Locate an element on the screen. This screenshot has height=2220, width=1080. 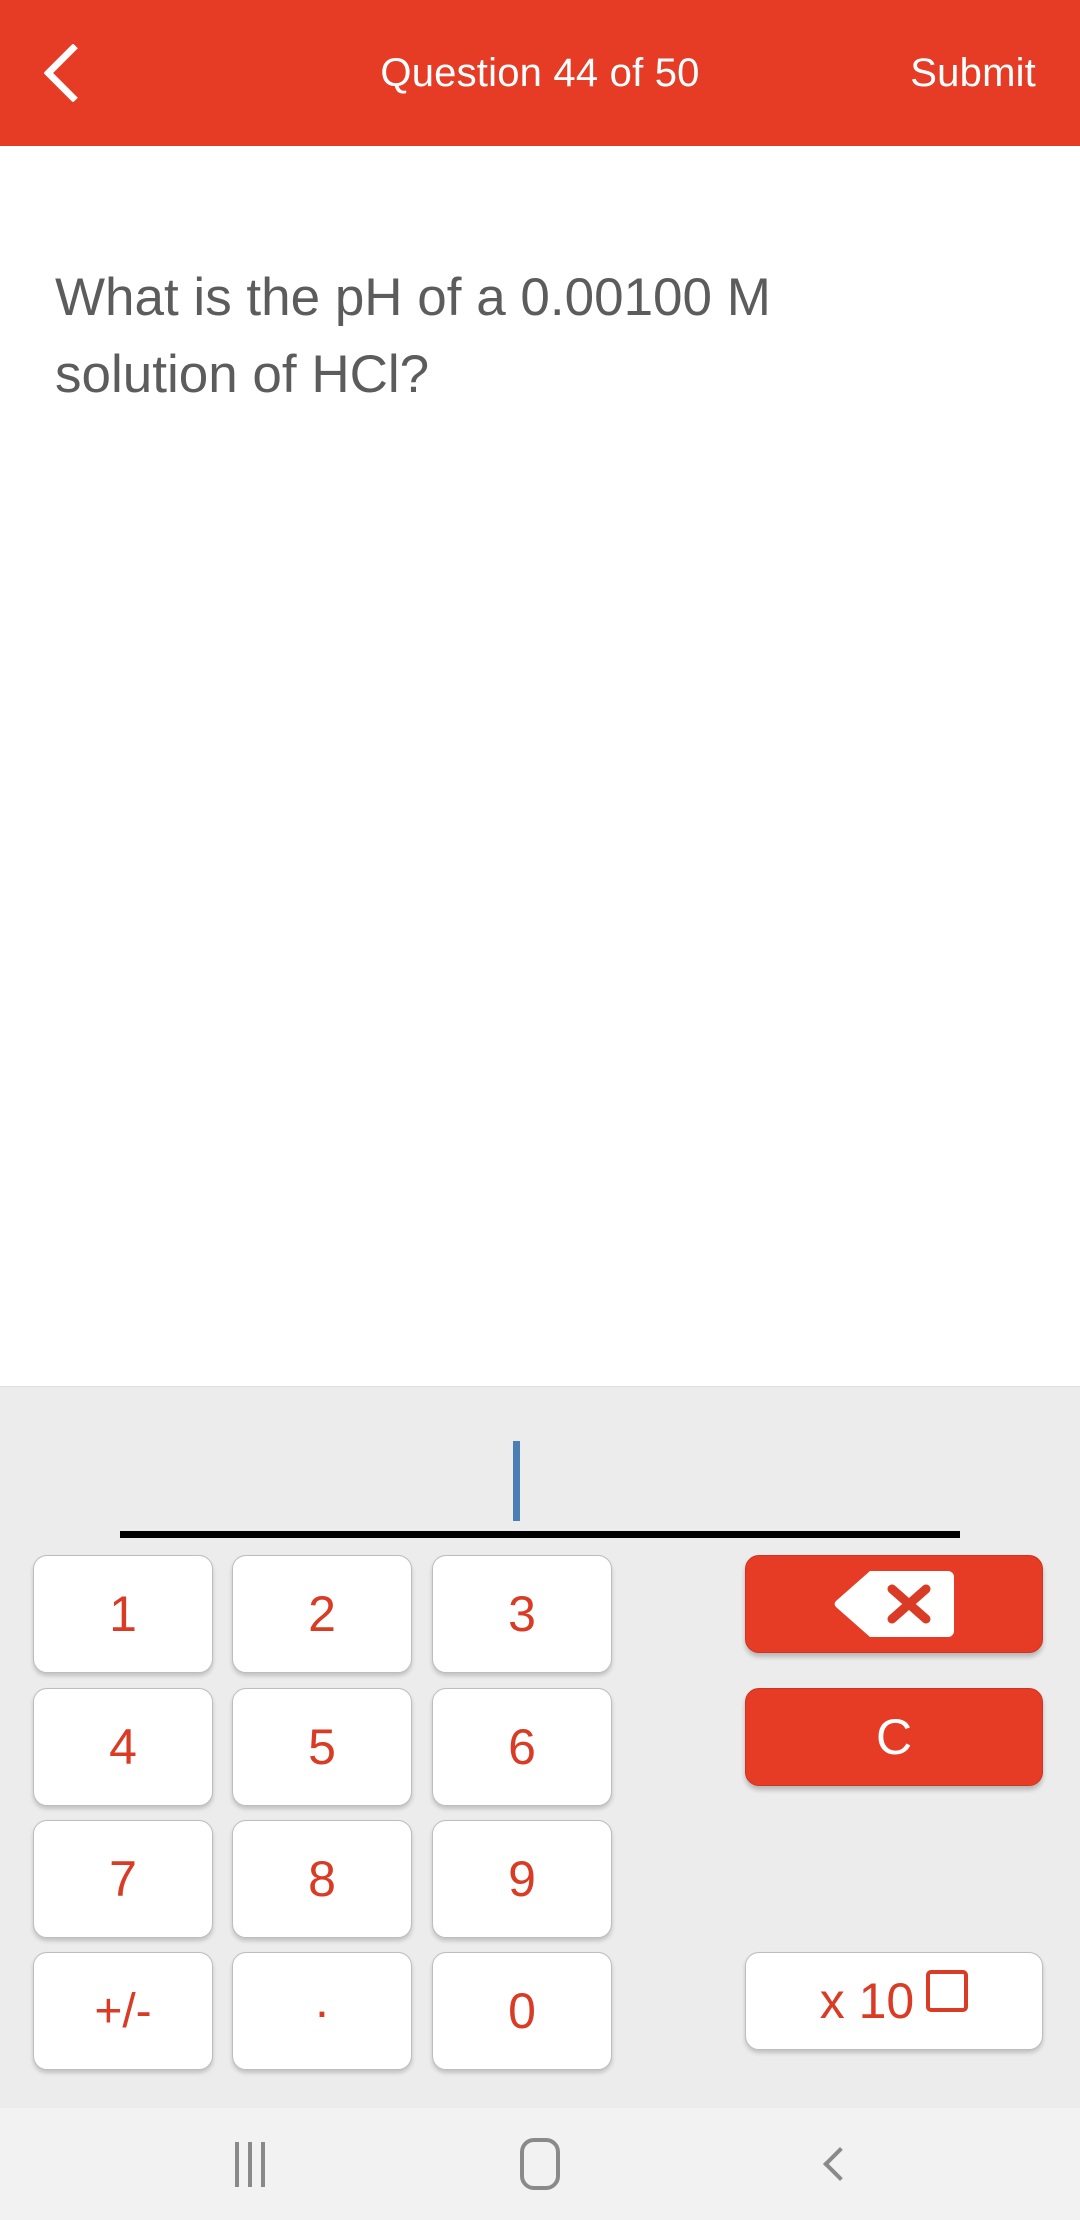
android-navbar is located at coordinates (540, 2164).